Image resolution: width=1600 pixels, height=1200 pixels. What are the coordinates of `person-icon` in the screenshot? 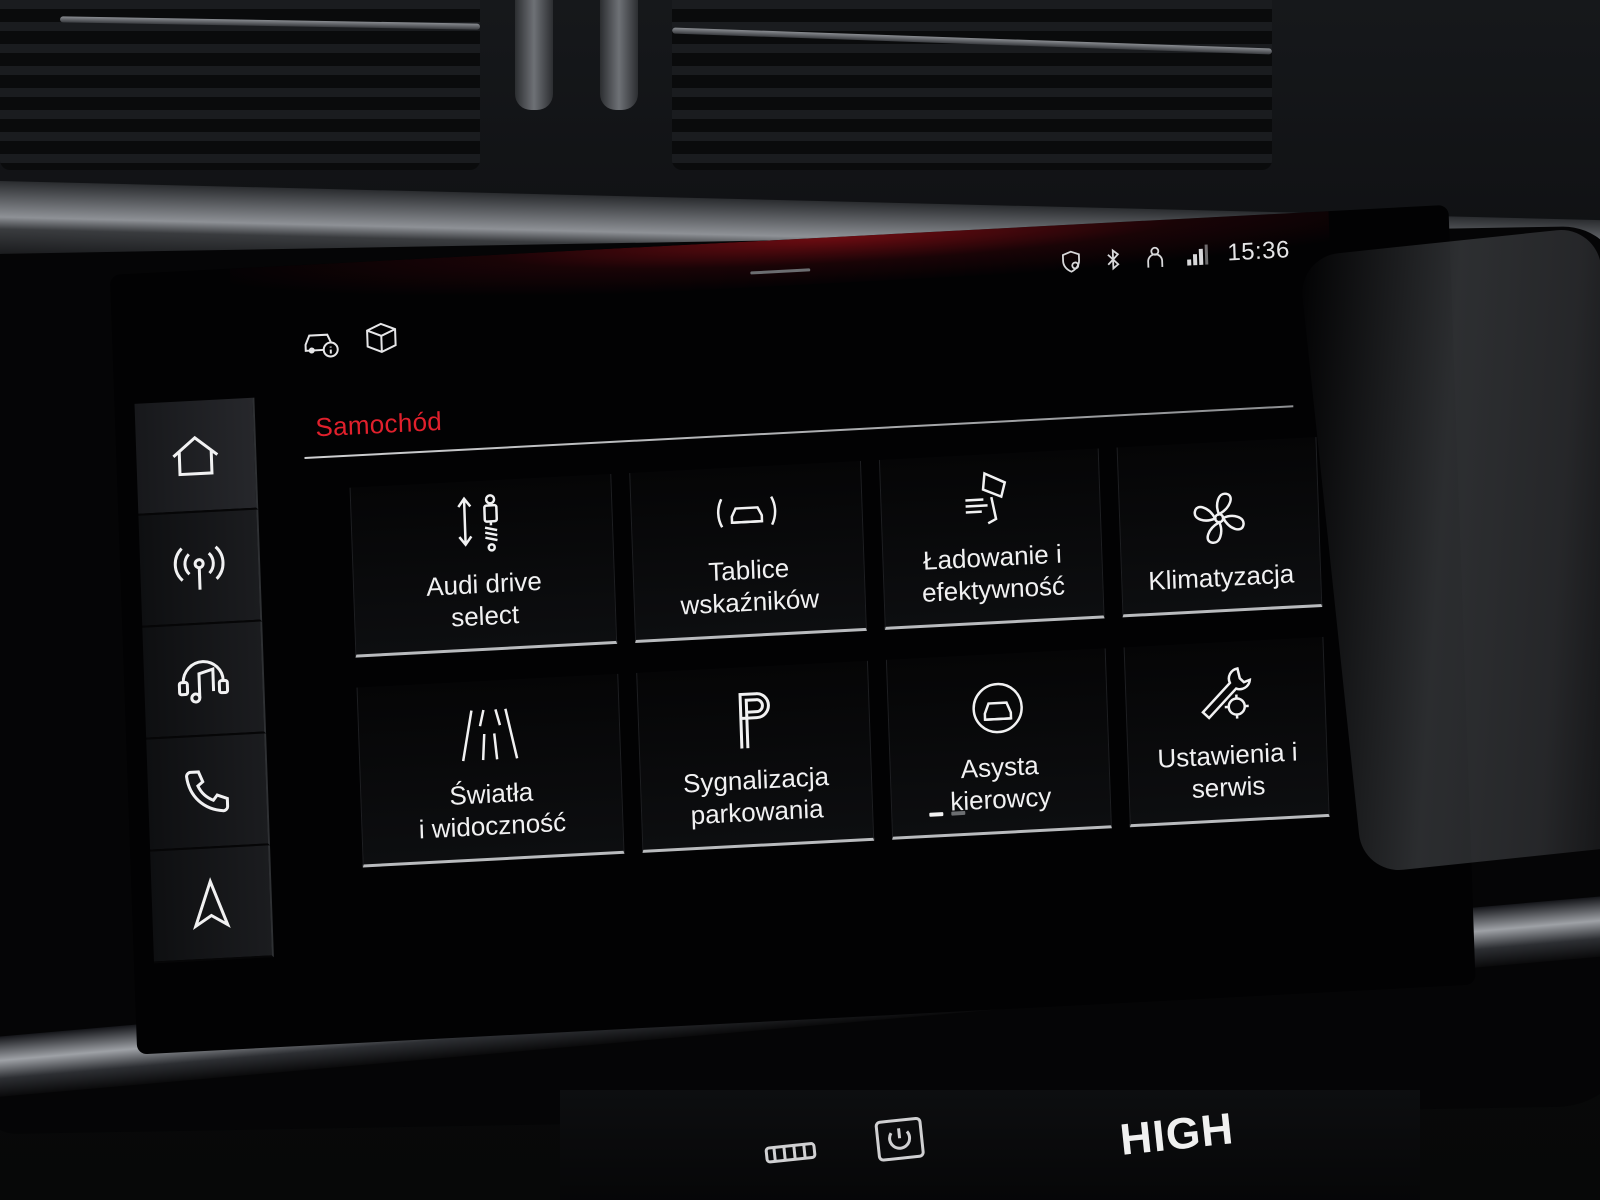 It's located at (1155, 257).